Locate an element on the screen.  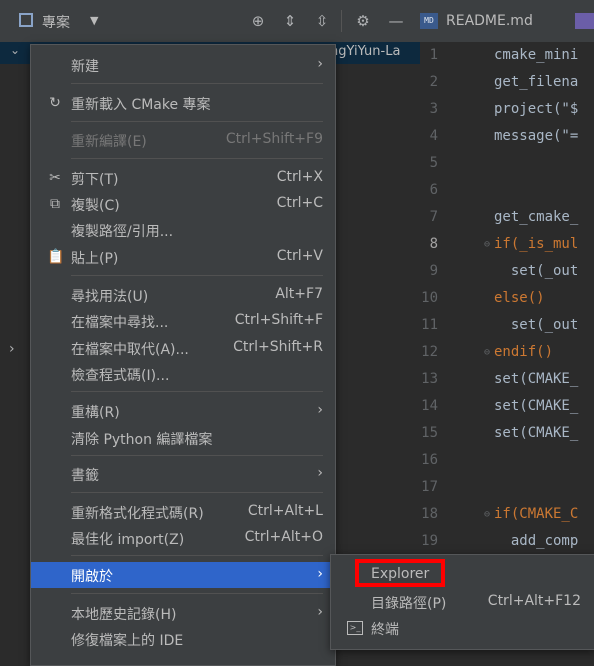
code-line: if(CMAKE_C is located at coordinates (536, 514).